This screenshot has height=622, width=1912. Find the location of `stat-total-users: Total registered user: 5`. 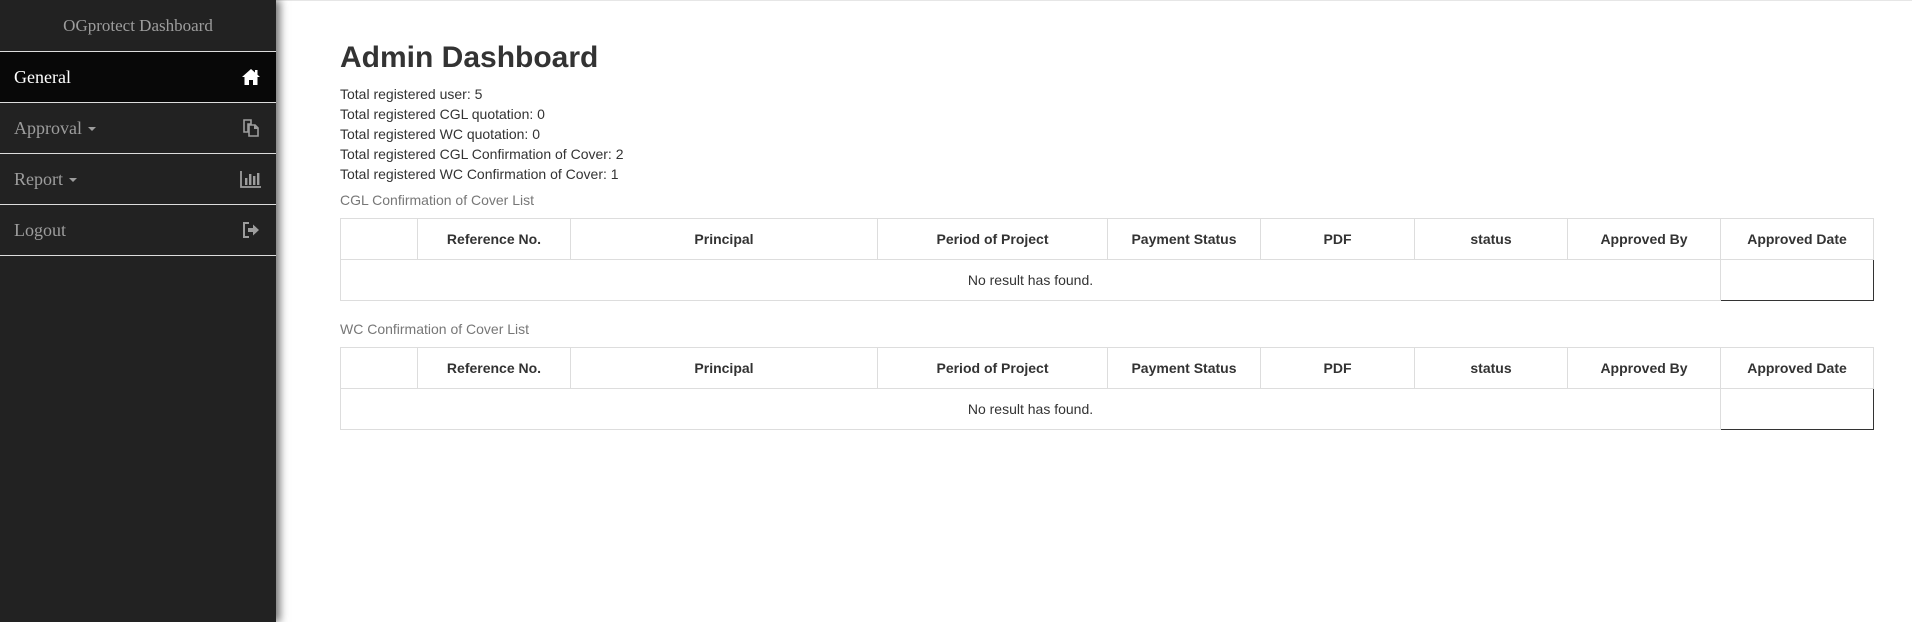

stat-total-users: Total registered user: 5 is located at coordinates (411, 94).